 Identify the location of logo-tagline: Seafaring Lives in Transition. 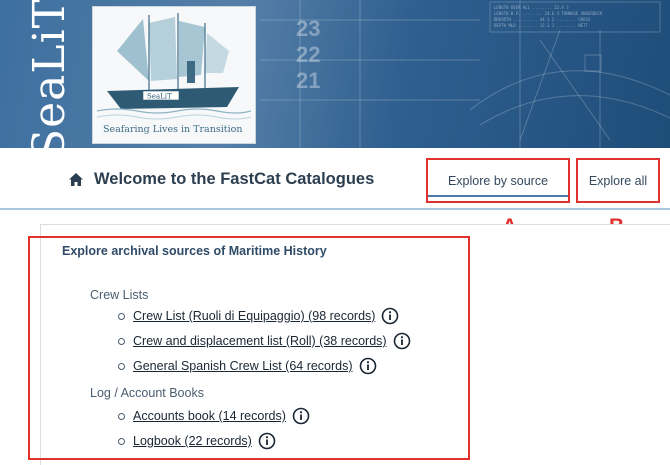
(173, 129).